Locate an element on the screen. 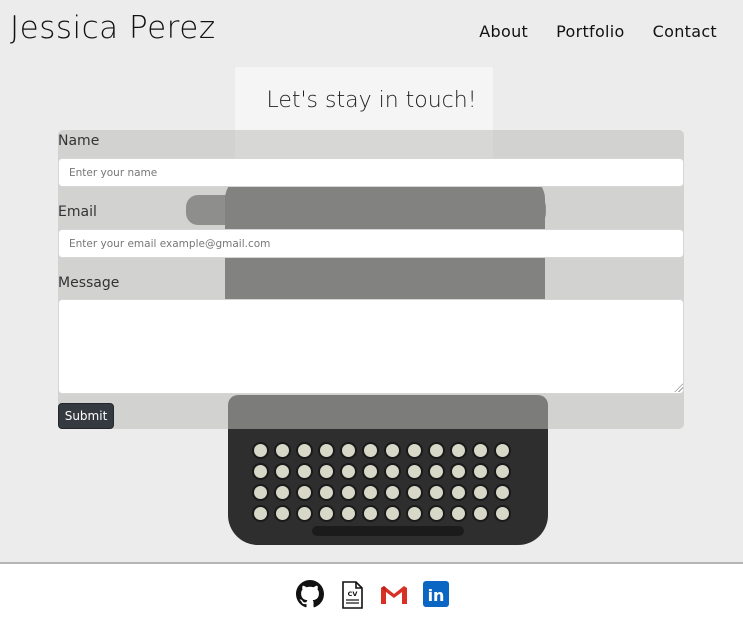 The height and width of the screenshot is (622, 743). linkedin-icon: in is located at coordinates (436, 594).